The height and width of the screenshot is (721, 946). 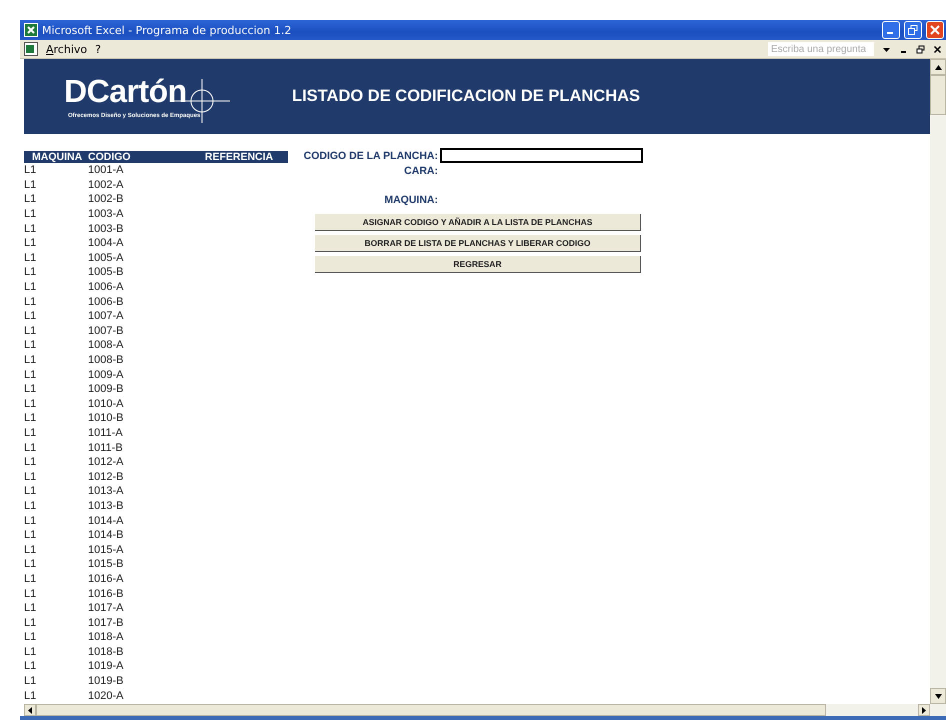 I want to click on scroll-left-button, so click(x=30, y=710).